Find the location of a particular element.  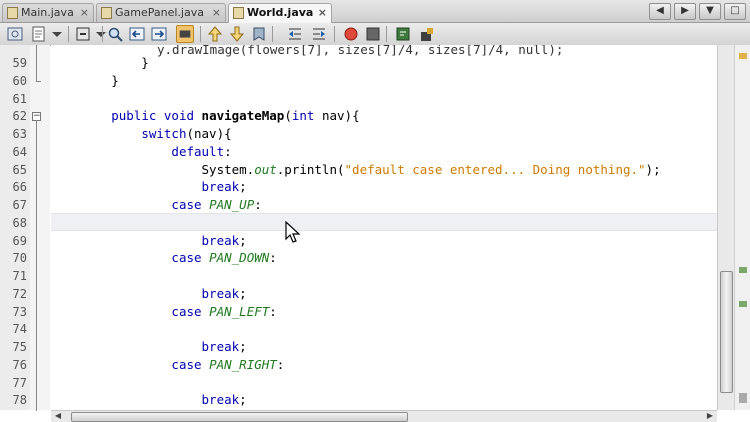

toolbar-separator is located at coordinates (272, 34).